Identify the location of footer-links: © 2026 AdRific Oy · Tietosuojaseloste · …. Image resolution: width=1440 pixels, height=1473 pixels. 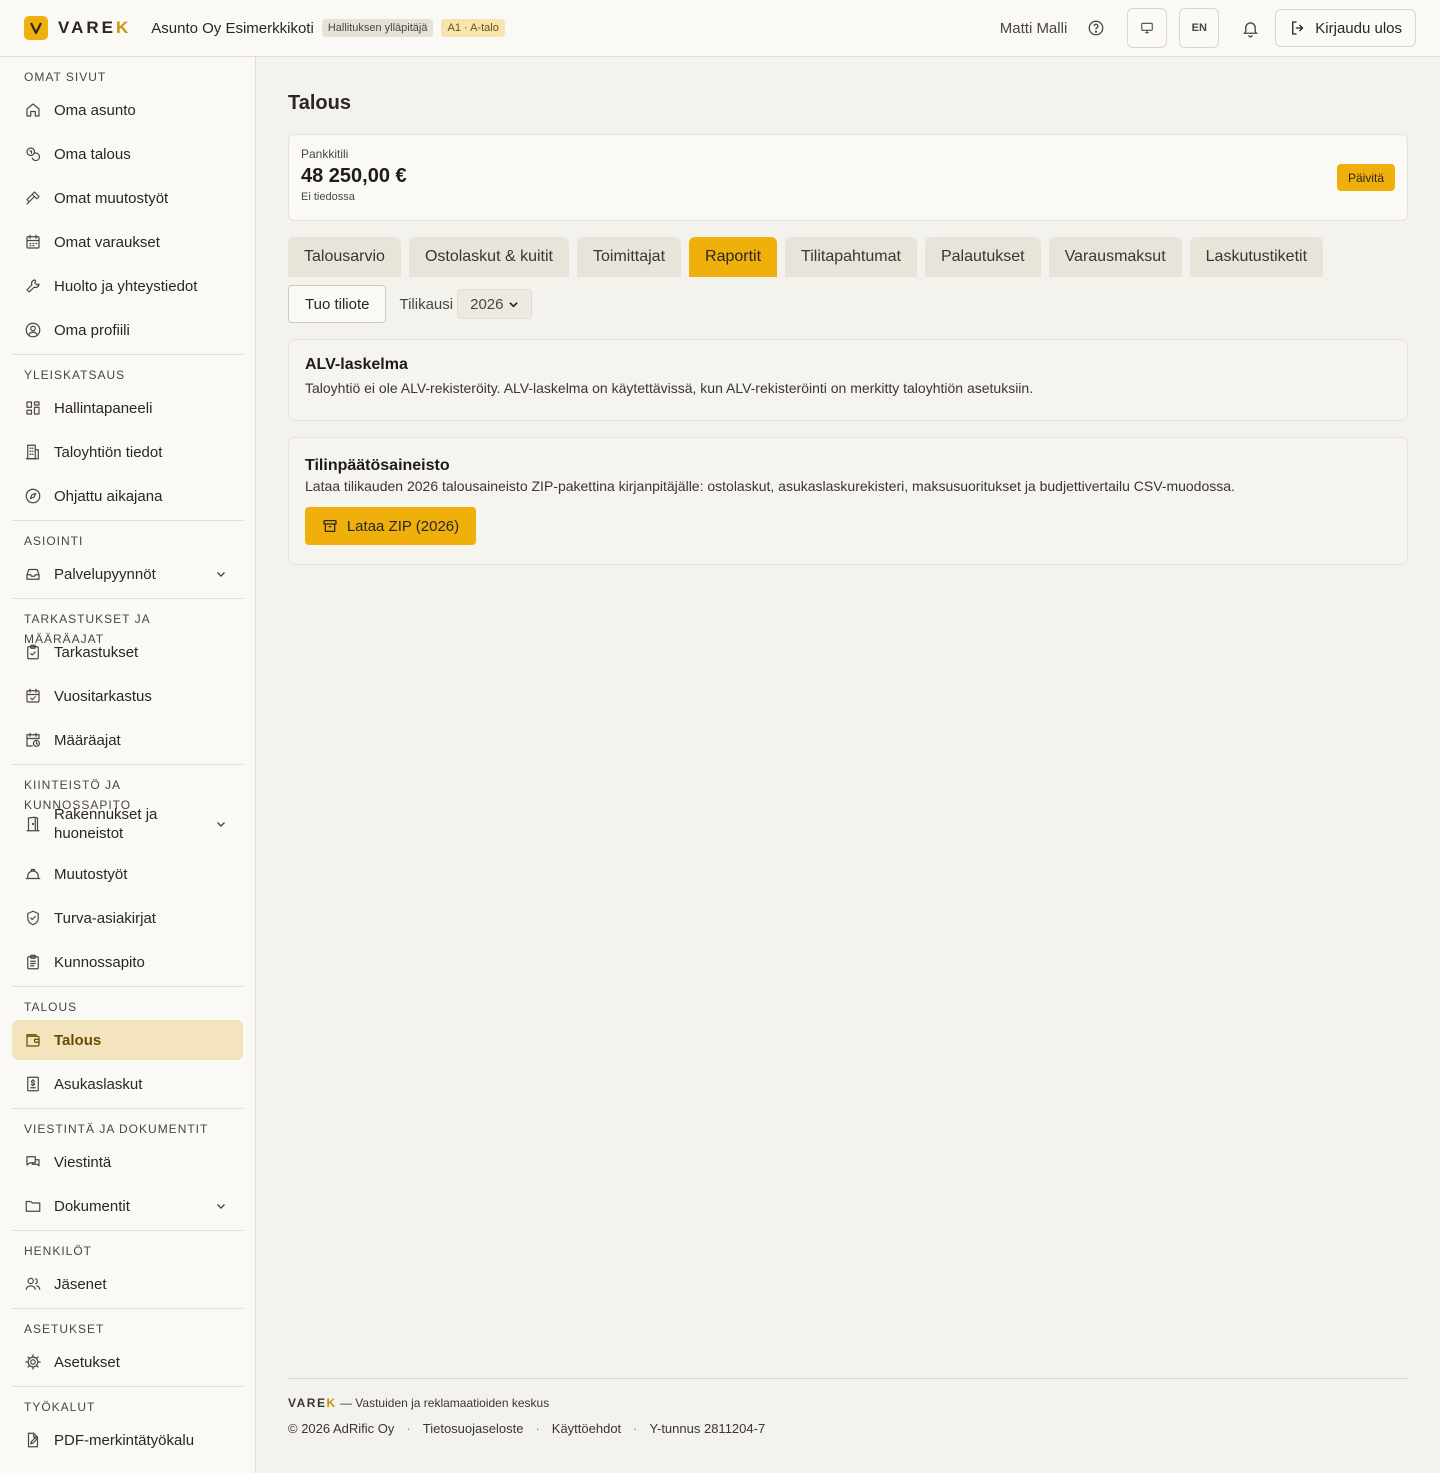
(848, 1428).